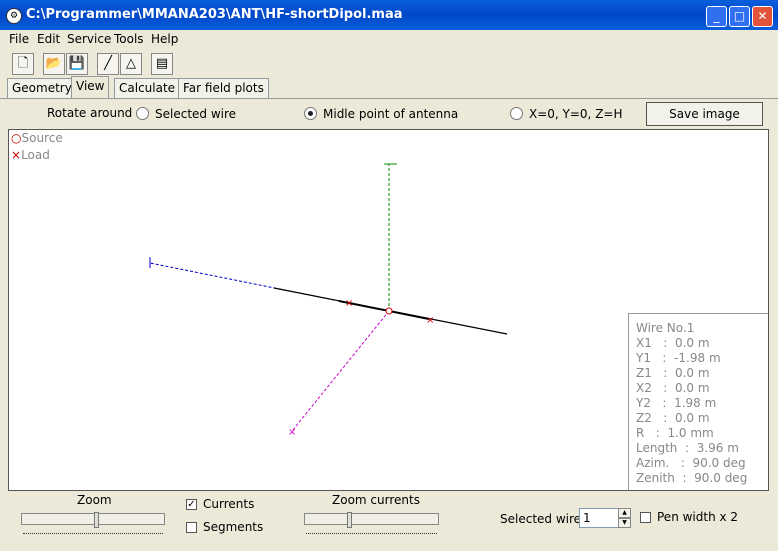  I want to click on triangle-tool-icon: △, so click(131, 64).